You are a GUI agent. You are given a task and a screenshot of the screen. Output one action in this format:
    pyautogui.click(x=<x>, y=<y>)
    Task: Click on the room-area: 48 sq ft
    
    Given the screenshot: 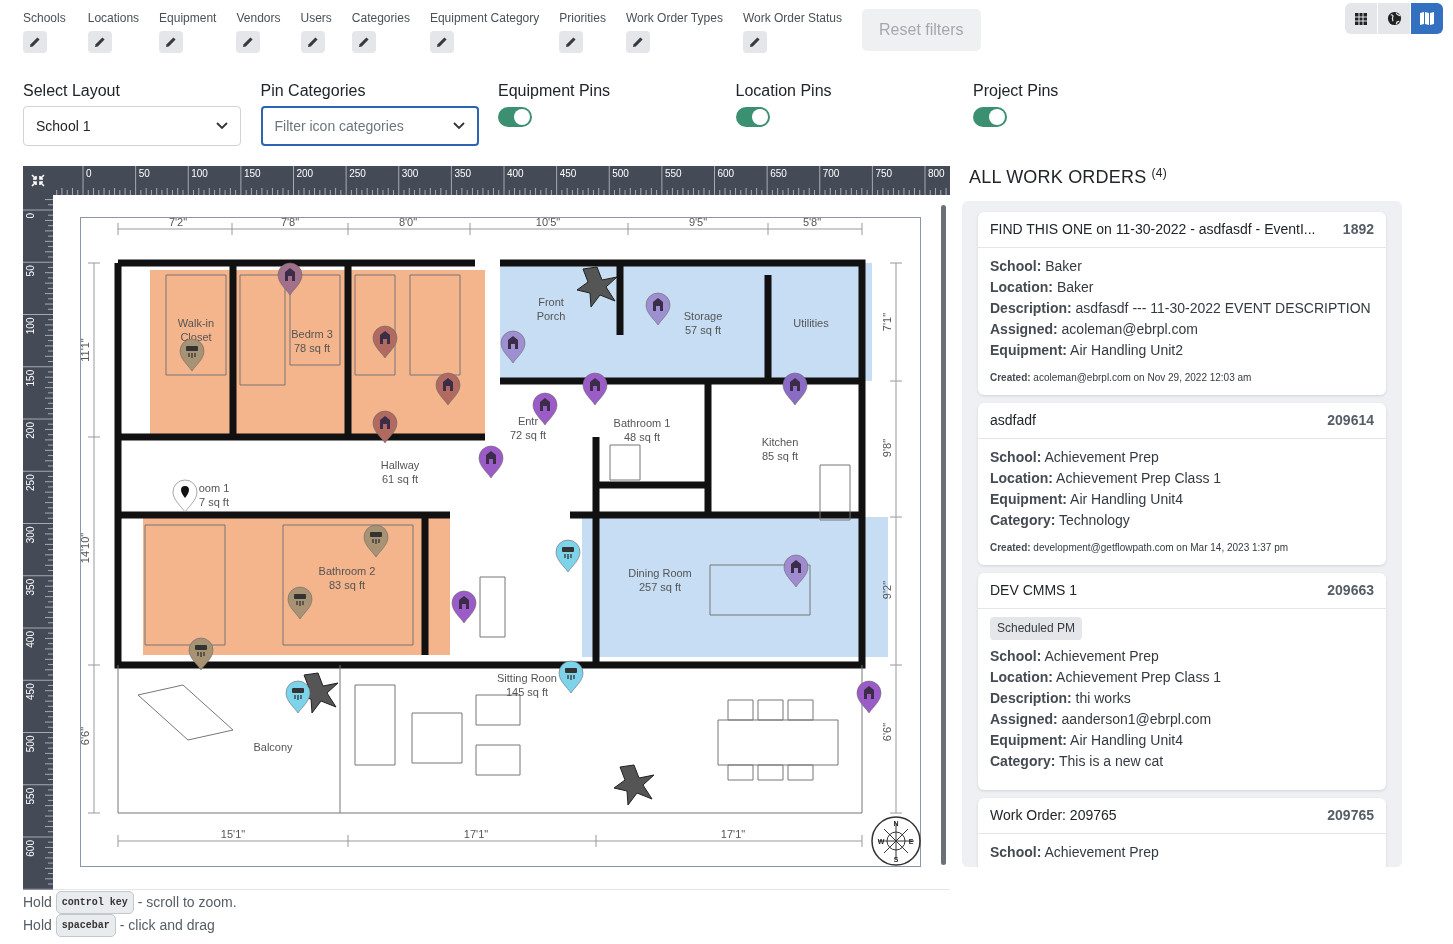 What is the action you would take?
    pyautogui.click(x=642, y=437)
    